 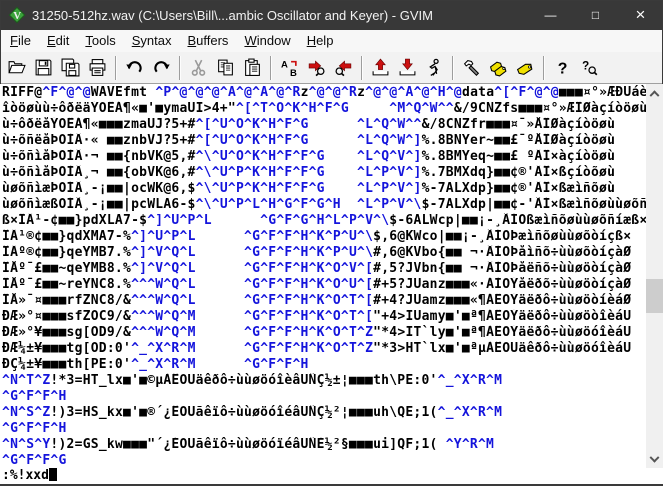 What do you see at coordinates (198, 68) in the screenshot?
I see `cut-icon` at bounding box center [198, 68].